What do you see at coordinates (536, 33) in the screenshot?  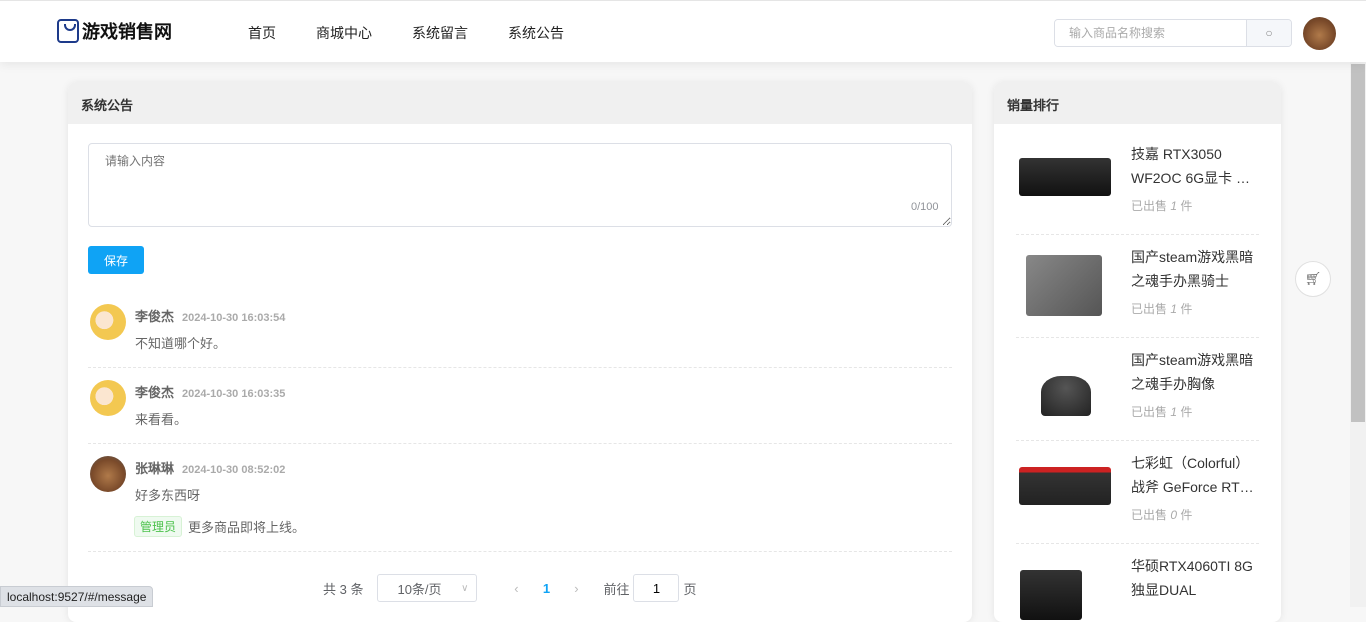 I see `nav-notices: 系统公告` at bounding box center [536, 33].